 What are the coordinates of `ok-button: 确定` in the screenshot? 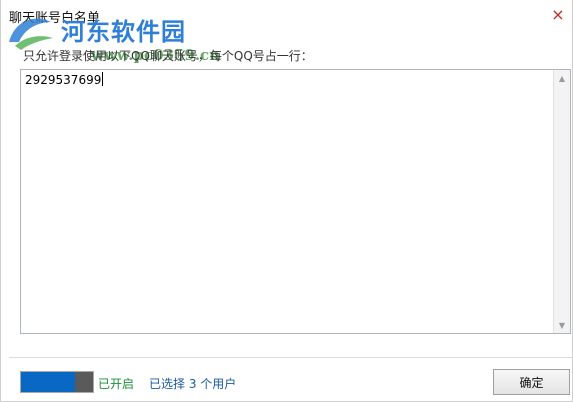 It's located at (531, 382).